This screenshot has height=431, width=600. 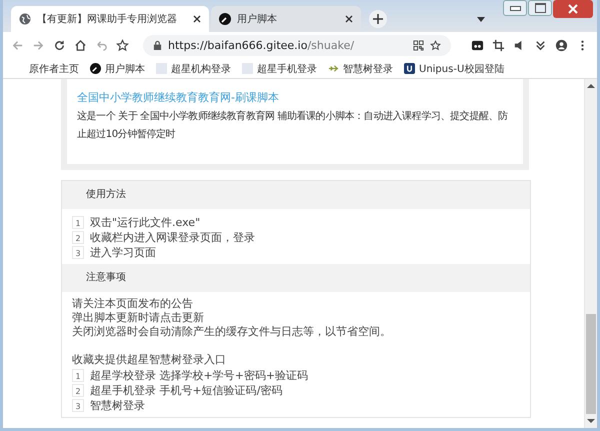 What do you see at coordinates (360, 69) in the screenshot?
I see `bookmark: 智慧树登录` at bounding box center [360, 69].